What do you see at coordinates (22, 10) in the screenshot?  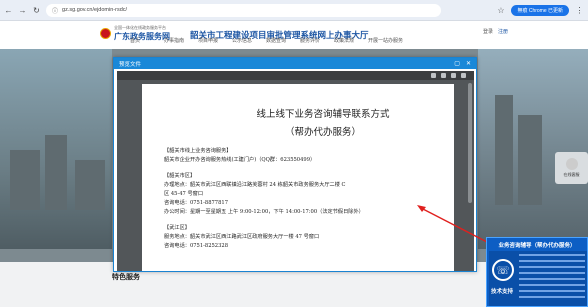 I see `forward-icon: →` at bounding box center [22, 10].